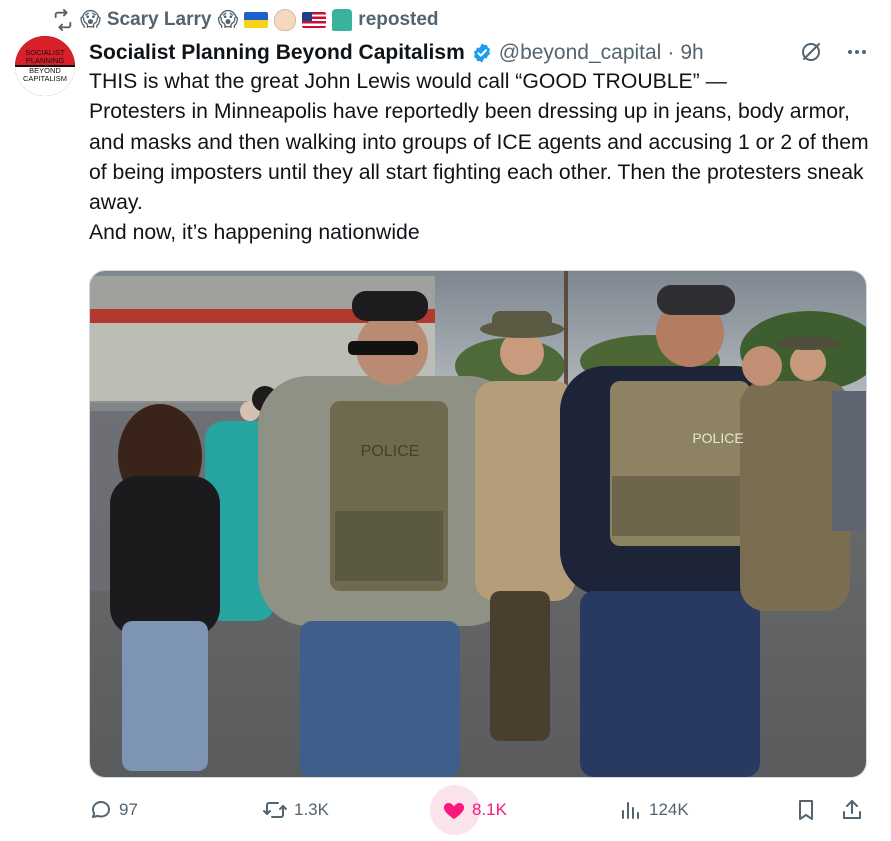  Describe the element at coordinates (669, 809) in the screenshot. I see `views-count: 124K` at that location.